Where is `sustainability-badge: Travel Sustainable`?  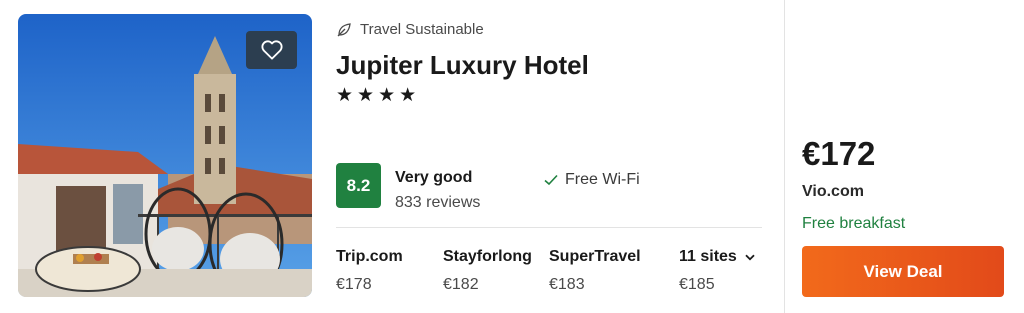 sustainability-badge: Travel Sustainable is located at coordinates (410, 29).